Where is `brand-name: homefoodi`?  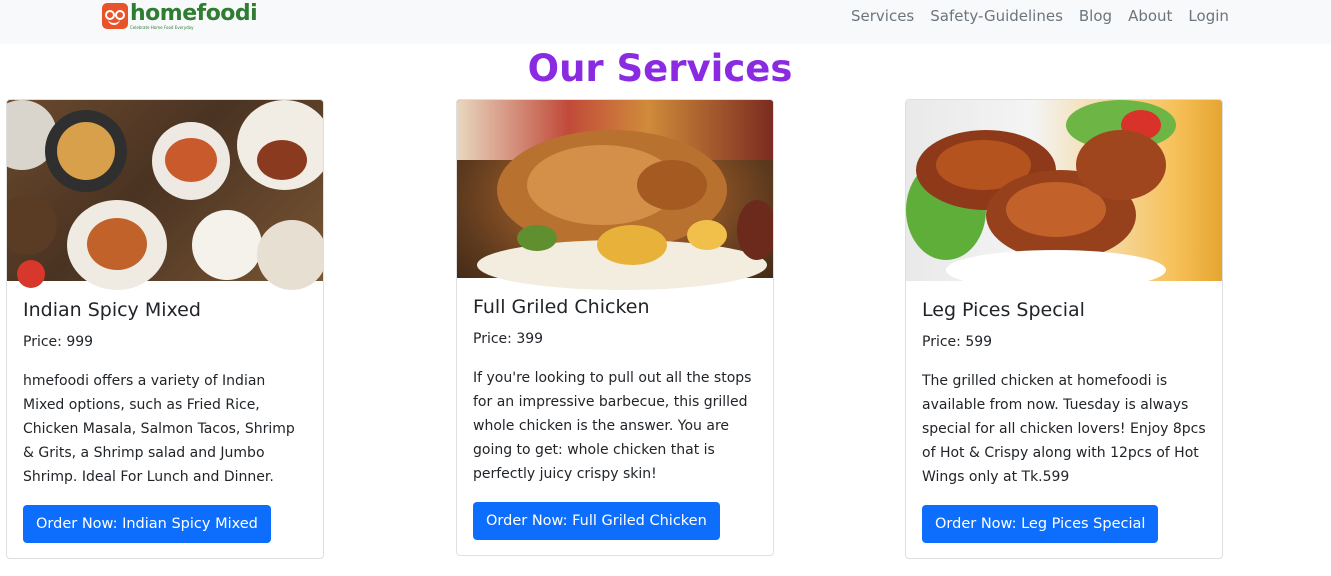 brand-name: homefoodi is located at coordinates (194, 13).